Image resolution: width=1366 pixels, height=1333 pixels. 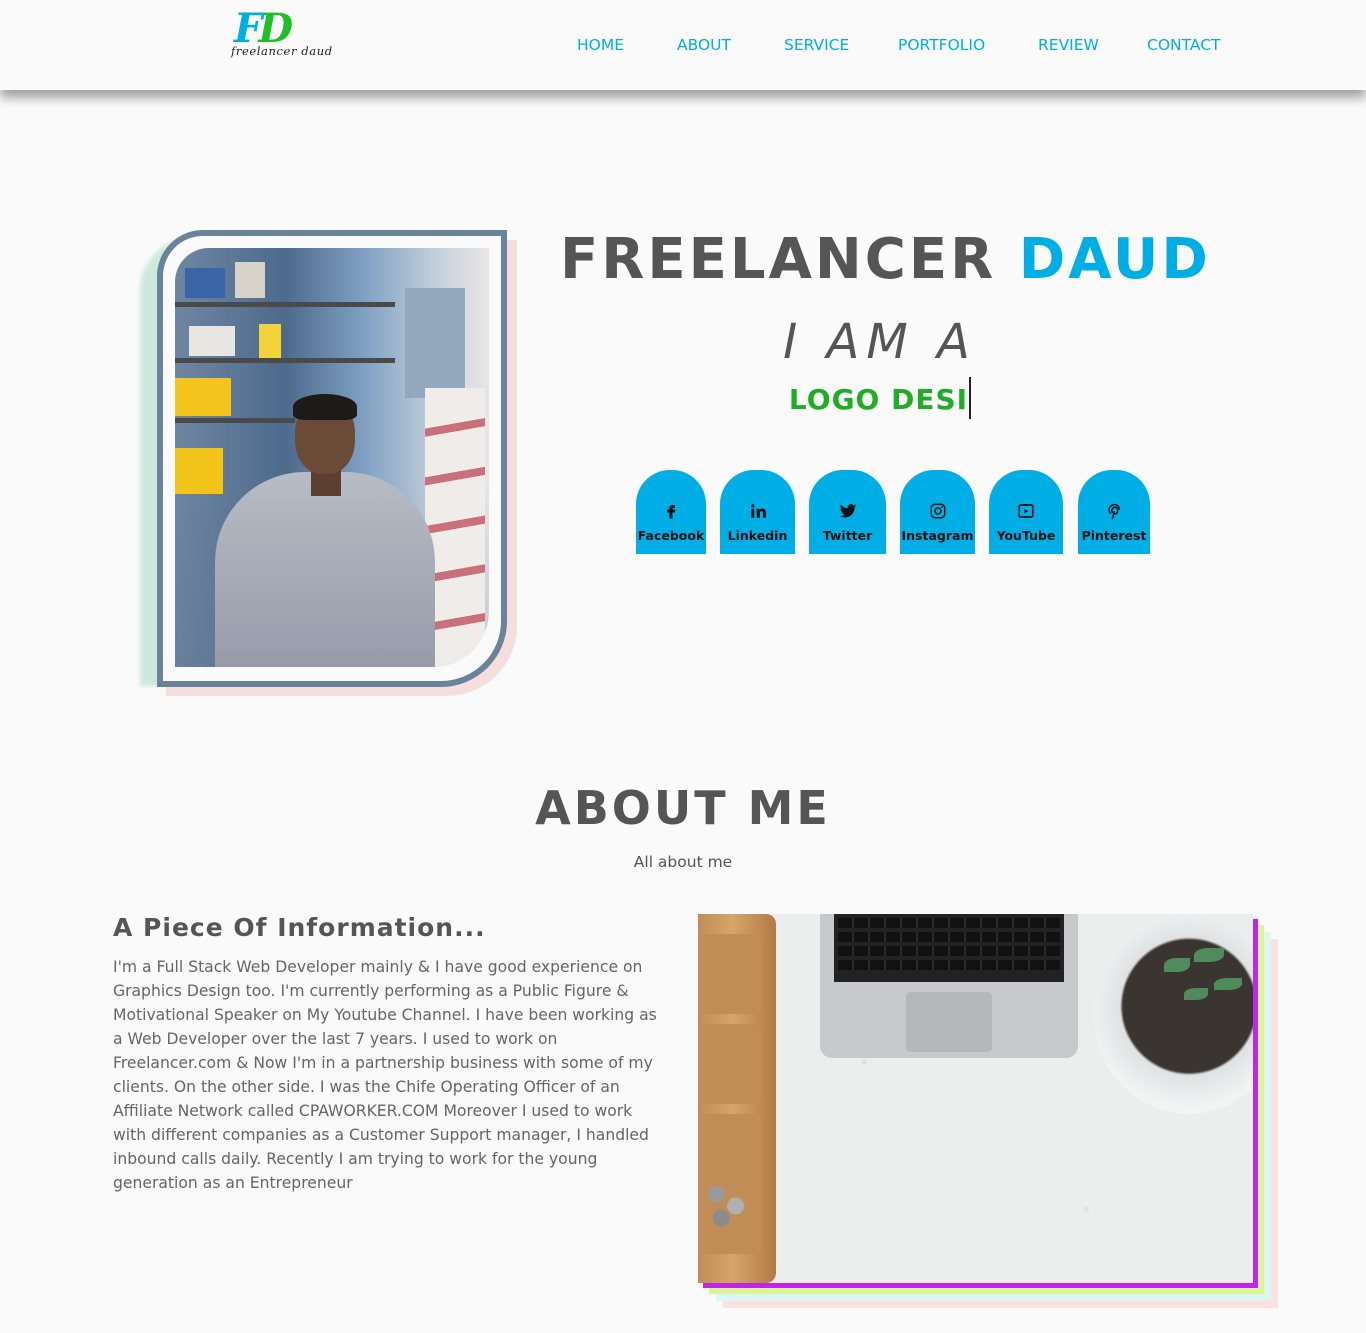 I want to click on instagram-button: Instagram, so click(x=937, y=512).